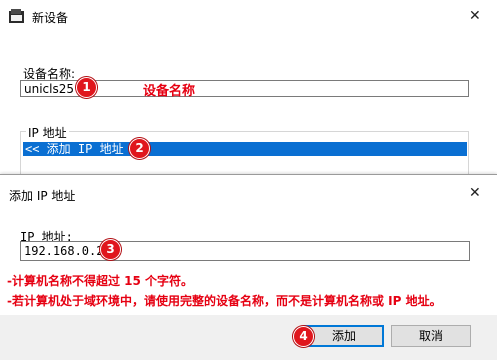 The image size is (497, 360). Describe the element at coordinates (245, 149) in the screenshot. I see `ip-list-item-add: << 添加 IP 地址 >>` at that location.